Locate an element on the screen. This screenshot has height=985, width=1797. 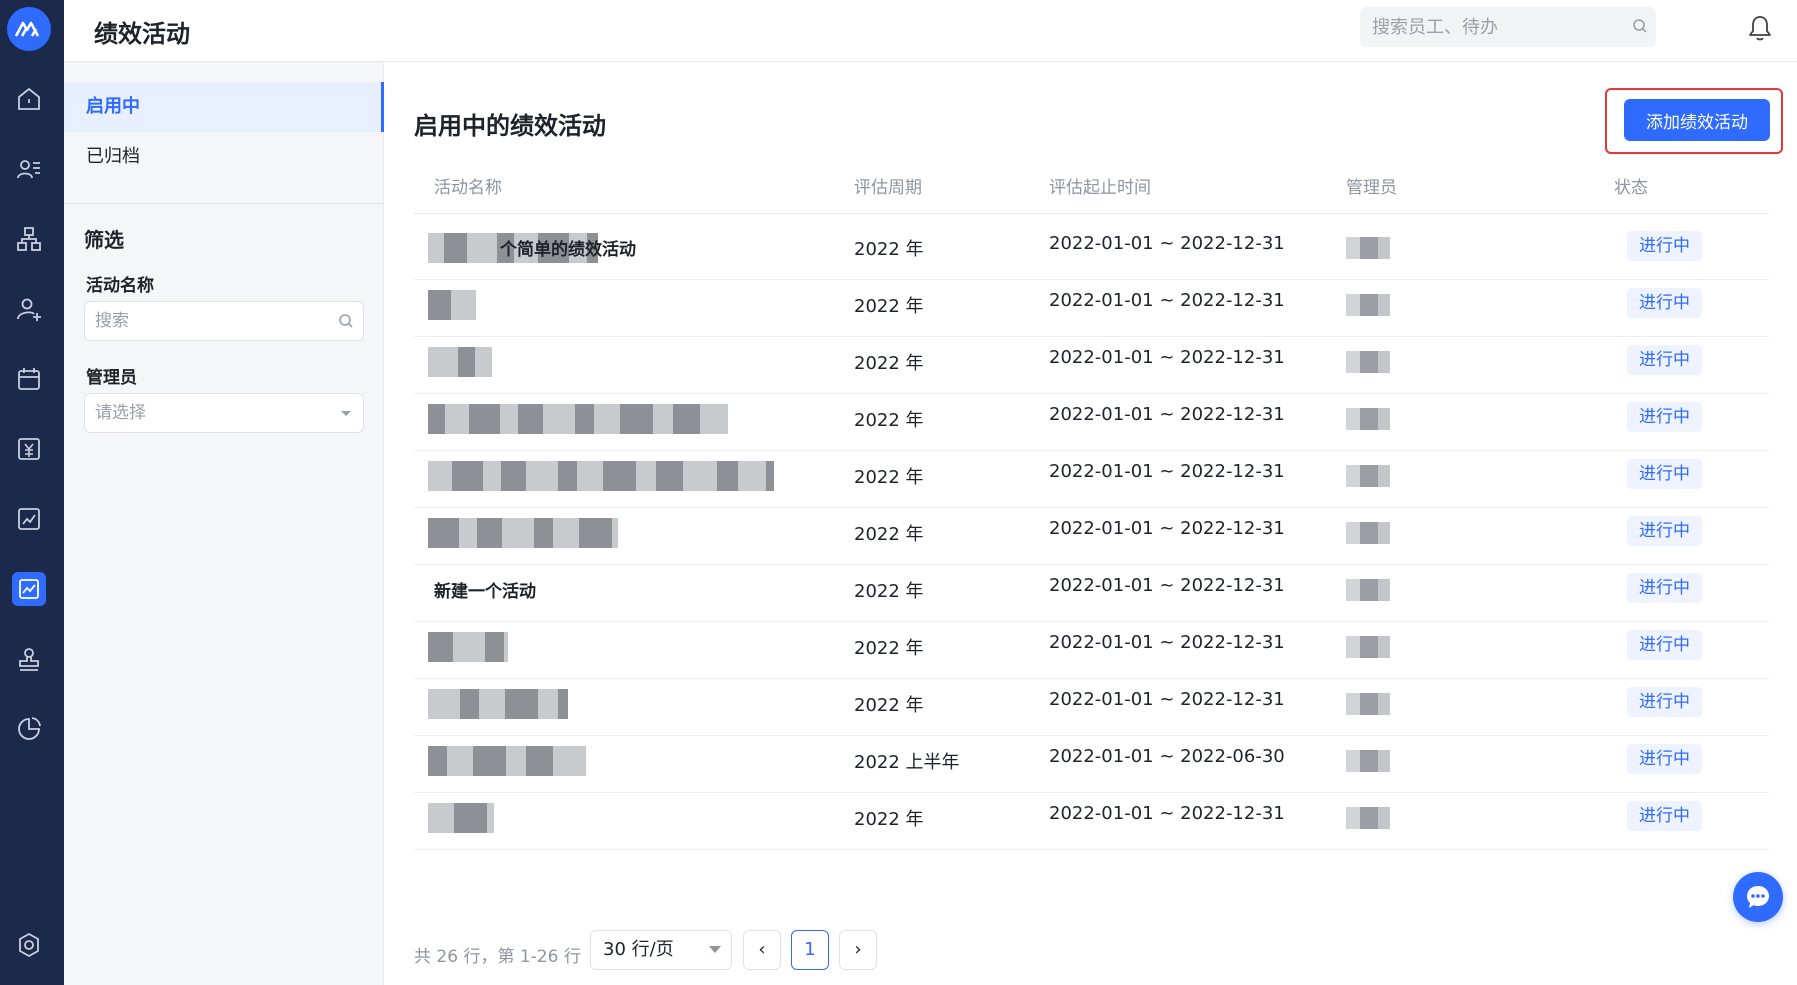
sidebar-item-active: 启用中 is located at coordinates (224, 107).